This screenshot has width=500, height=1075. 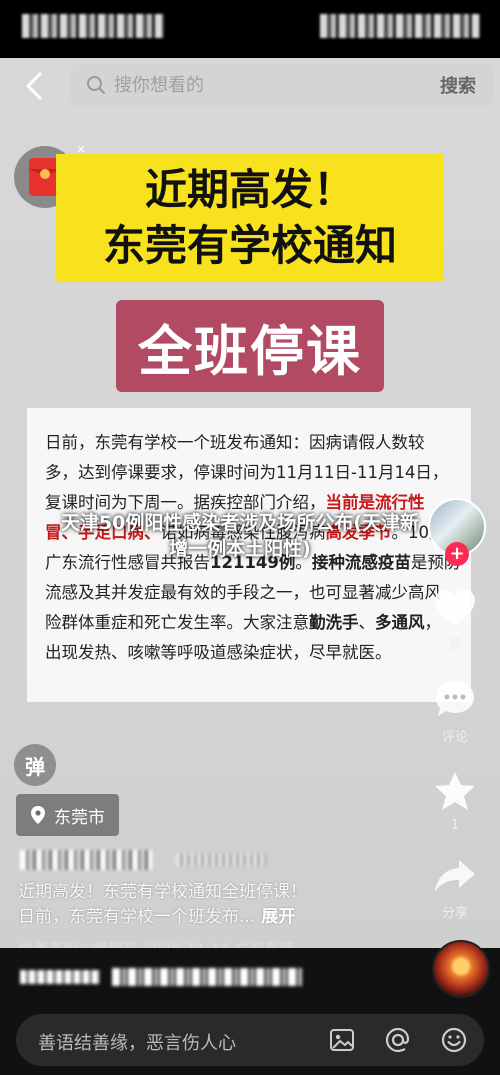 I want to click on music-title-blurred, so click(x=207, y=977).